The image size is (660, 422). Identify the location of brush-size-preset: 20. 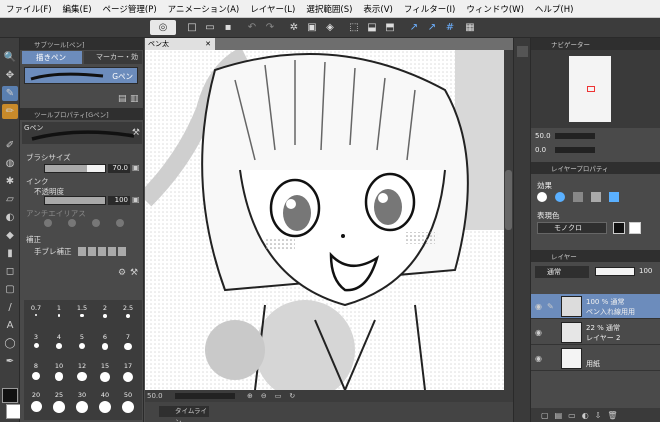
(36, 402).